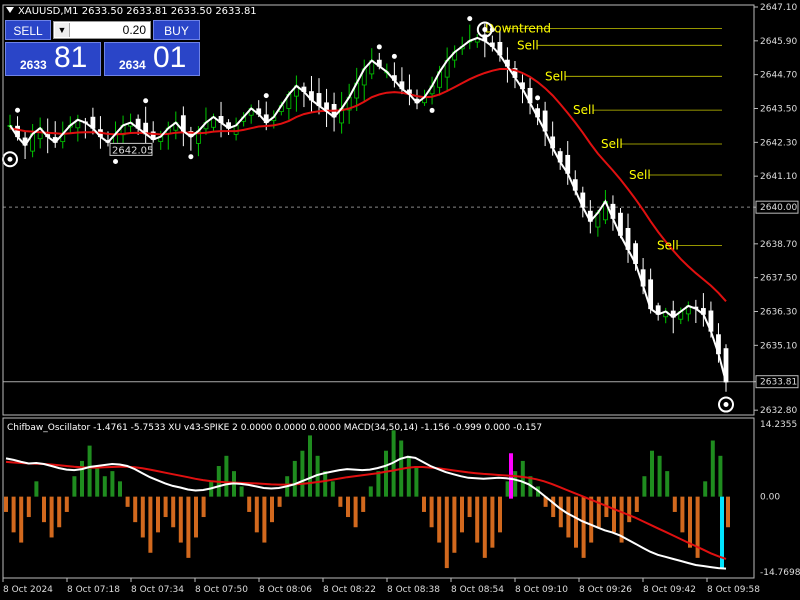 Image resolution: width=800 pixels, height=600 pixels. I want to click on time-axis-label: 8 Oct 09:26, so click(605, 590).